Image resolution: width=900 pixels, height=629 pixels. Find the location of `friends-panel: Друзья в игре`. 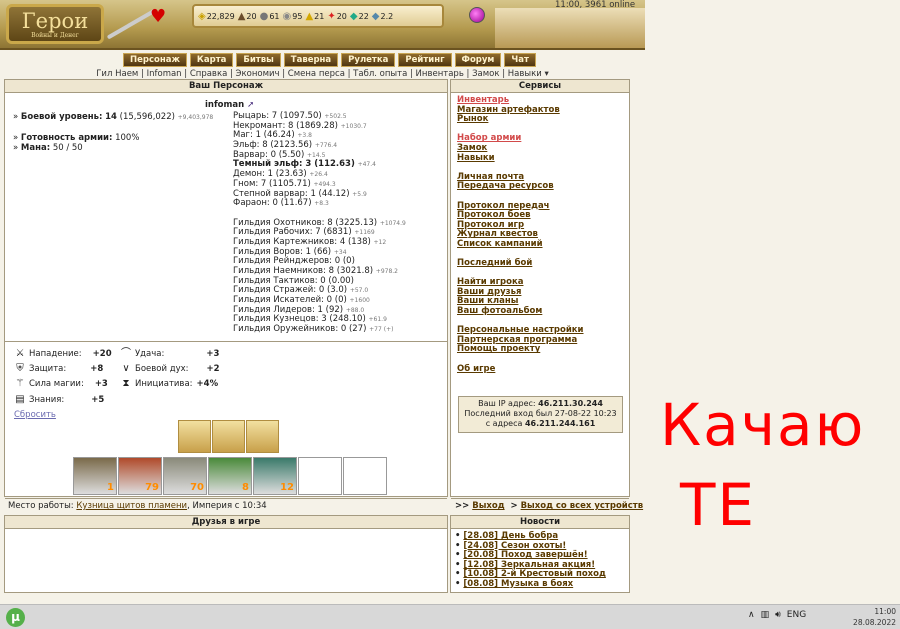

friends-panel: Друзья в игре is located at coordinates (226, 554).